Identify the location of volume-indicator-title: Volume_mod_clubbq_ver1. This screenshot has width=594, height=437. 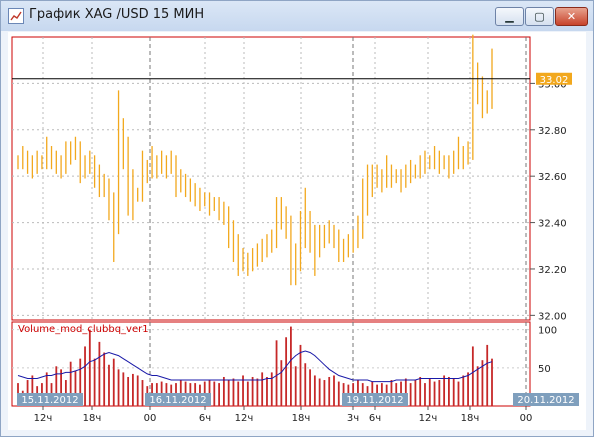
(83, 329).